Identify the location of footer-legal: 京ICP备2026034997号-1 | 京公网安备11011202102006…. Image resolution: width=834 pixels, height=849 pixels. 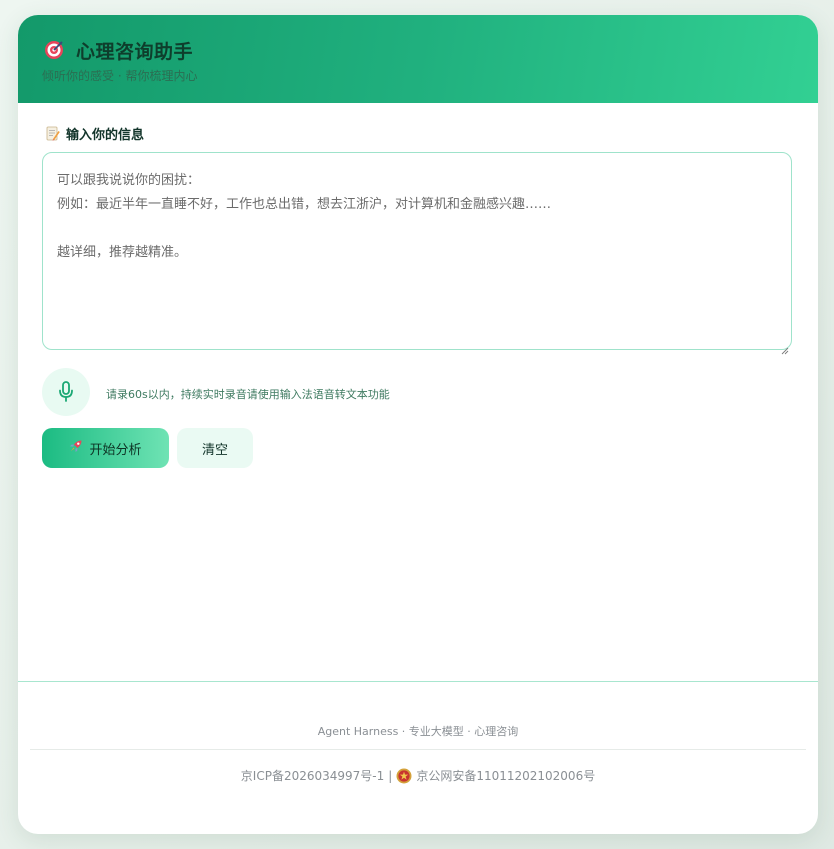
(418, 775).